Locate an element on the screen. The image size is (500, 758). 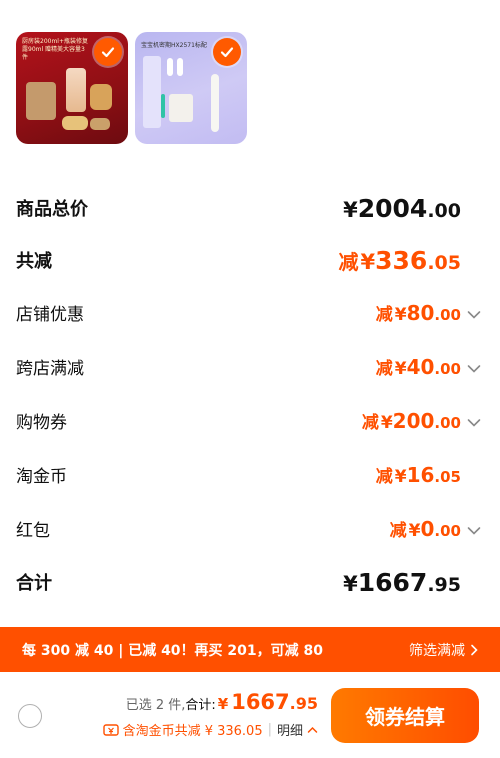
chevron-right-icon is located at coordinates (474, 650).